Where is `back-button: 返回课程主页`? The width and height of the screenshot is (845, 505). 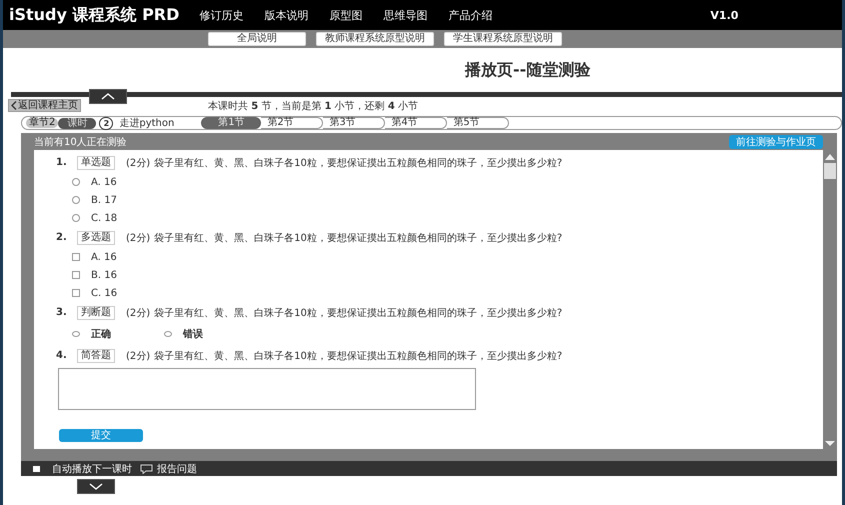 back-button: 返回课程主页 is located at coordinates (44, 105).